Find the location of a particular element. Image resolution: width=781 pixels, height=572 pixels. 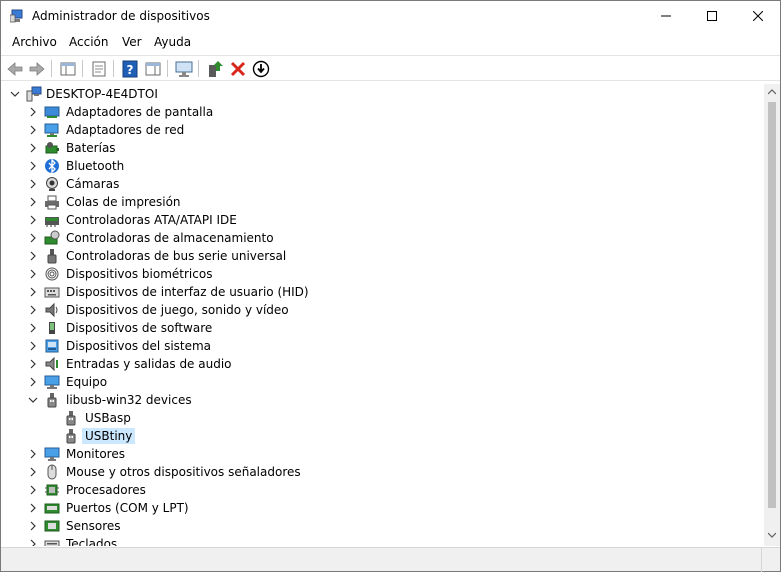

tree-category: Procesadores is located at coordinates (384, 490).